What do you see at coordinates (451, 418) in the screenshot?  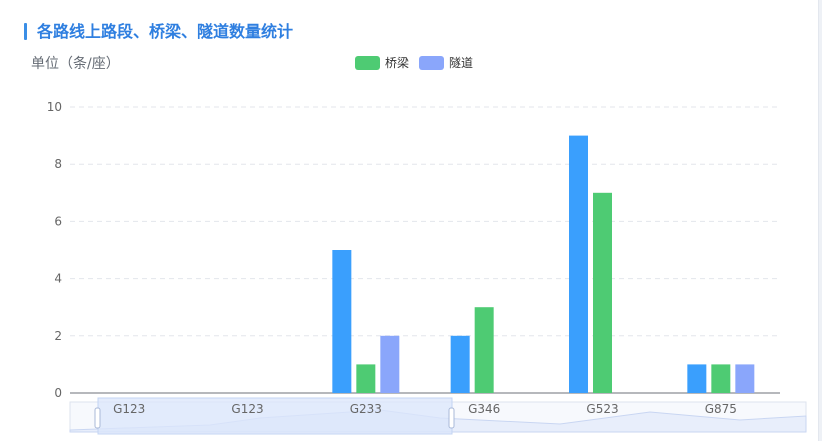 I see `data-zoom-handle-right` at bounding box center [451, 418].